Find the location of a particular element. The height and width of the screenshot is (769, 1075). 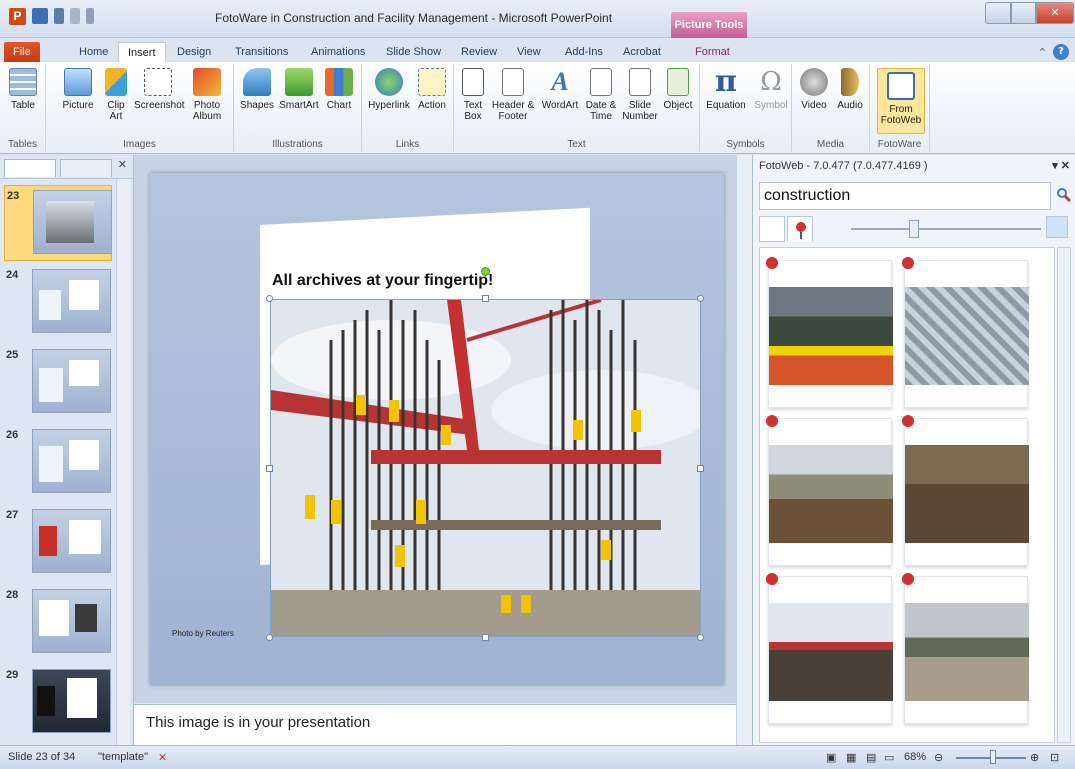

slide-thumbnail-26: 26 is located at coordinates (58, 463).